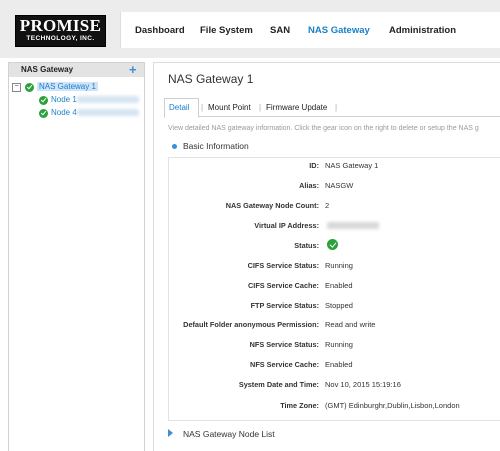 The height and width of the screenshot is (451, 500). I want to click on tab-detail: Detail, so click(179, 107).